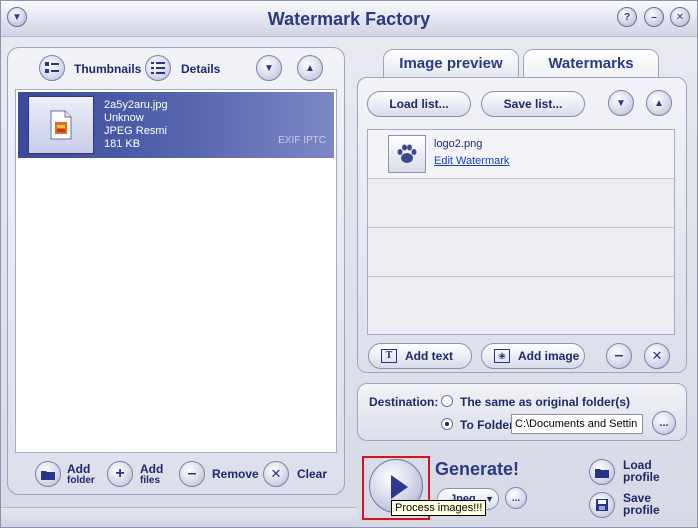 This screenshot has height=528, width=698. I want to click on watermark-item: logo2.png Edit Watermark, so click(521, 154).